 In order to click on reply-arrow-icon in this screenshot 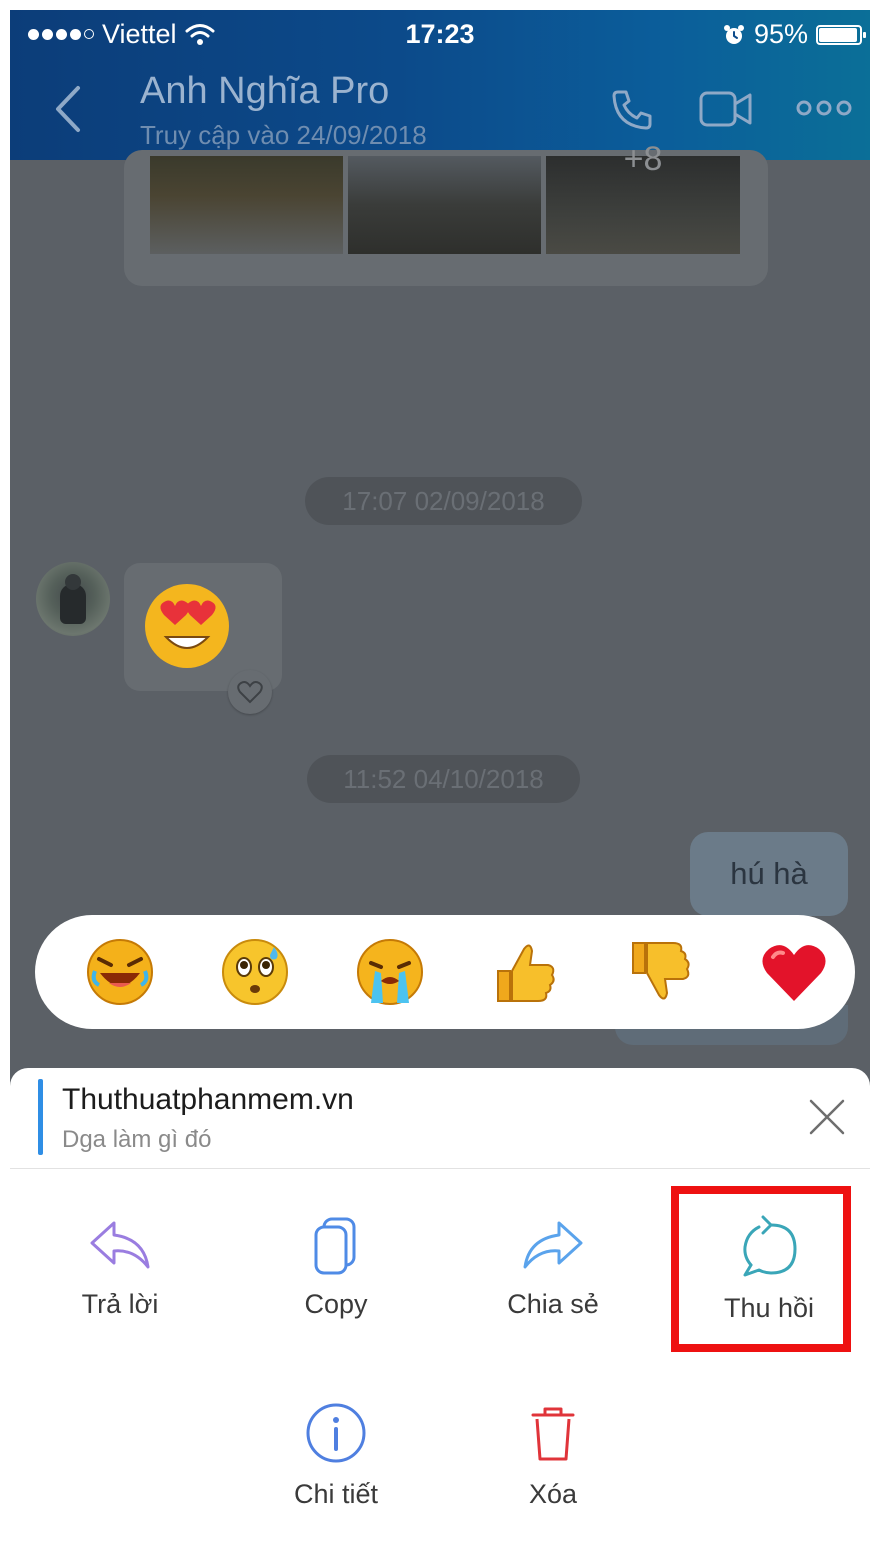, I will do `click(120, 1245)`.